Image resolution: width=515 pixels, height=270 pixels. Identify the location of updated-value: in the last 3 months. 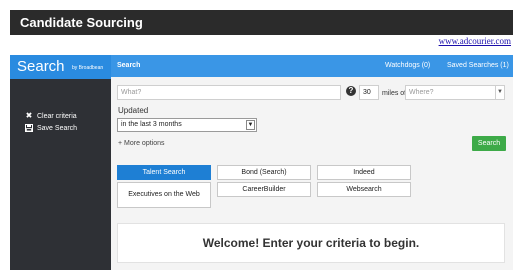
(151, 124).